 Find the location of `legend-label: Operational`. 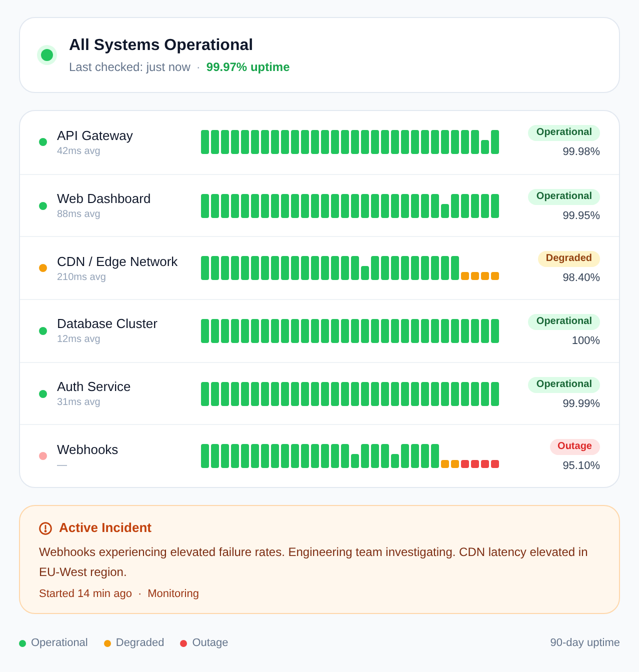

legend-label: Operational is located at coordinates (59, 643).